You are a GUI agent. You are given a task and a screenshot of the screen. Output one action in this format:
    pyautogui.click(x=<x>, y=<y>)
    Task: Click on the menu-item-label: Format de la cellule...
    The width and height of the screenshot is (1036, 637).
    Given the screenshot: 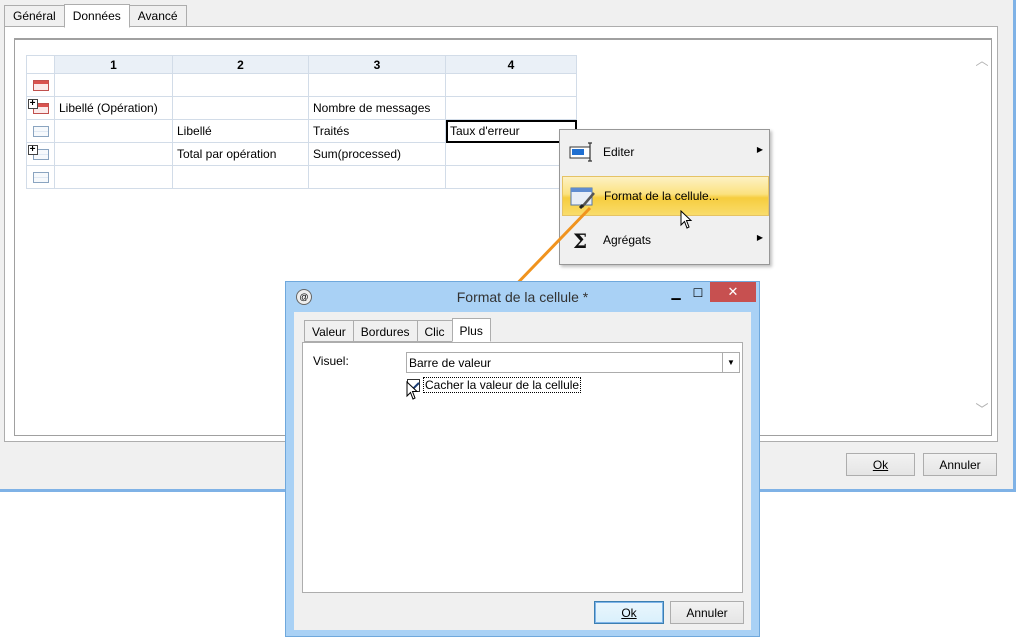 What is the action you would take?
    pyautogui.click(x=661, y=196)
    